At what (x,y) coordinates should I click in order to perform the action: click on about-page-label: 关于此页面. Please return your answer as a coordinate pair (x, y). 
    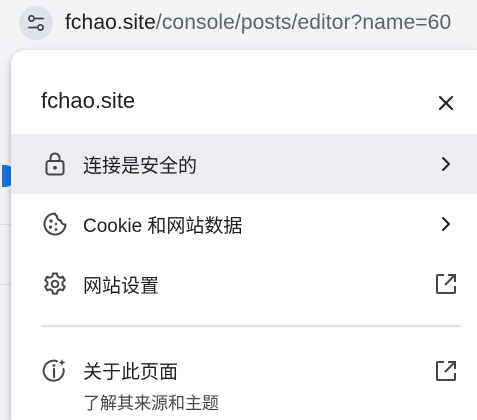
    Looking at the image, I should click on (131, 372).